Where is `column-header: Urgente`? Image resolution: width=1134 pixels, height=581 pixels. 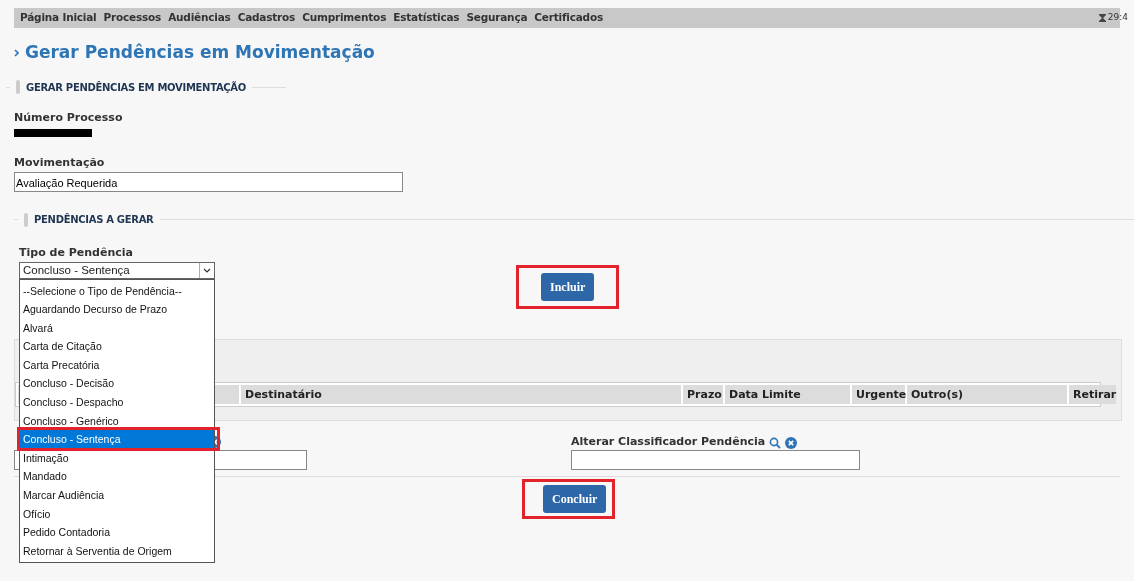 column-header: Urgente is located at coordinates (878, 394).